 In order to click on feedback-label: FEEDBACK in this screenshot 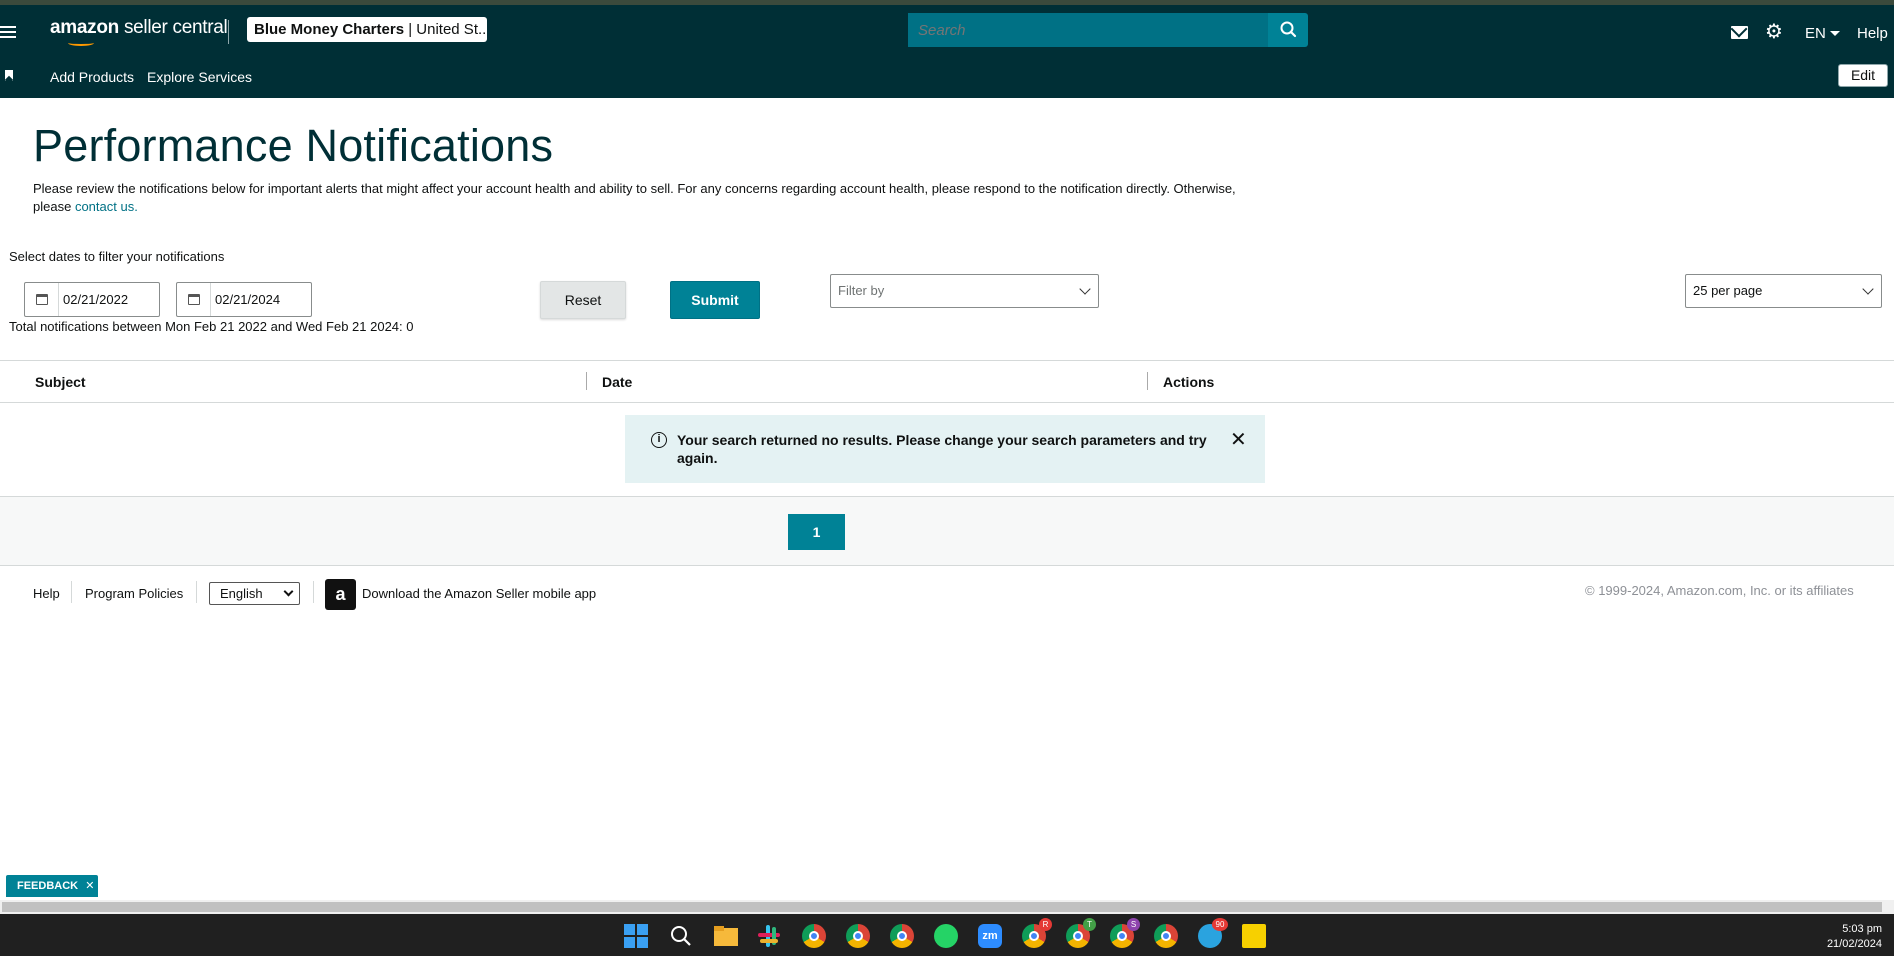, I will do `click(48, 886)`.